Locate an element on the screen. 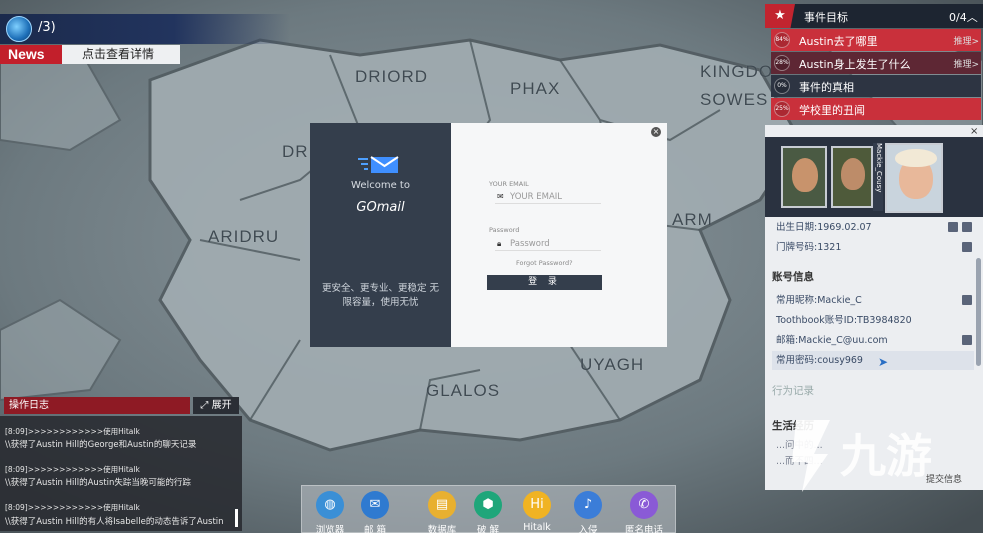 Image resolution: width=983 pixels, height=533 pixels. email-field: ✉ YOUR EMAIL is located at coordinates (548, 197).